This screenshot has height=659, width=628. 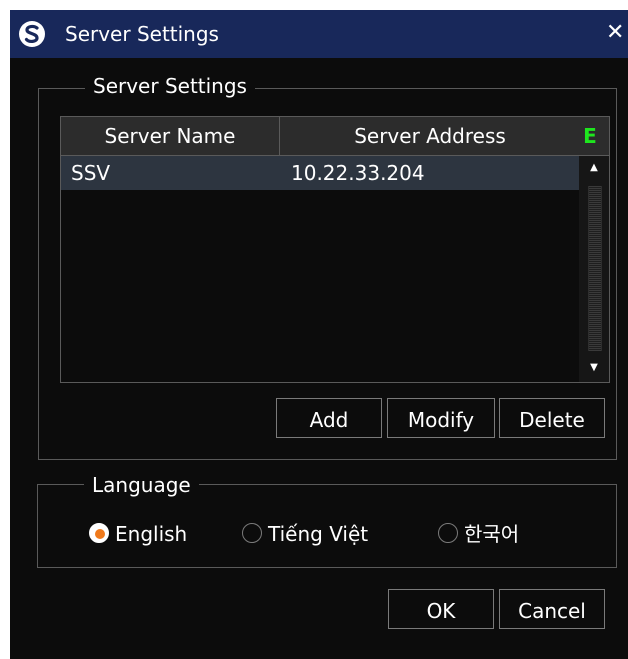 I want to click on radio-label-vietnamese: Tiếng Việt, so click(x=318, y=534).